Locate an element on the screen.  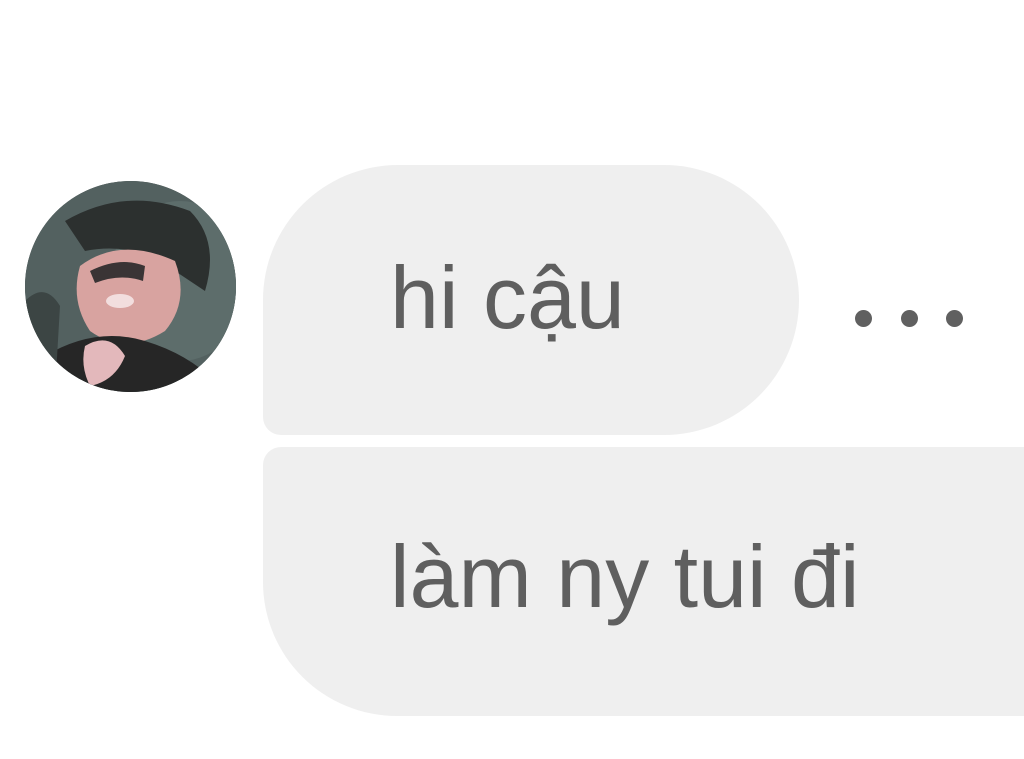
more-options-button is located at coordinates (909, 318).